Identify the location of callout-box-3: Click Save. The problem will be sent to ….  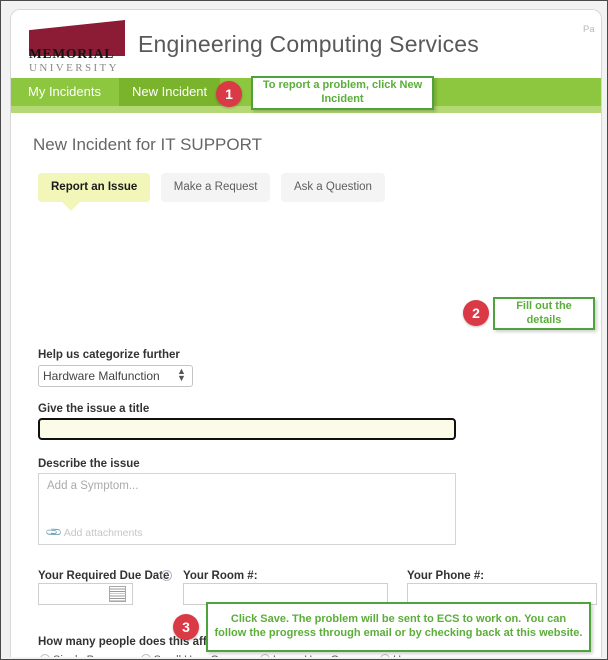
(398, 627).